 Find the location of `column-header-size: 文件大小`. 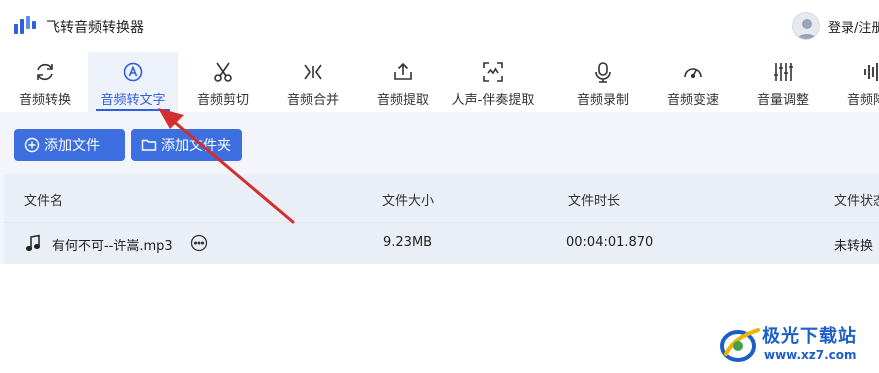

column-header-size: 文件大小 is located at coordinates (408, 199).